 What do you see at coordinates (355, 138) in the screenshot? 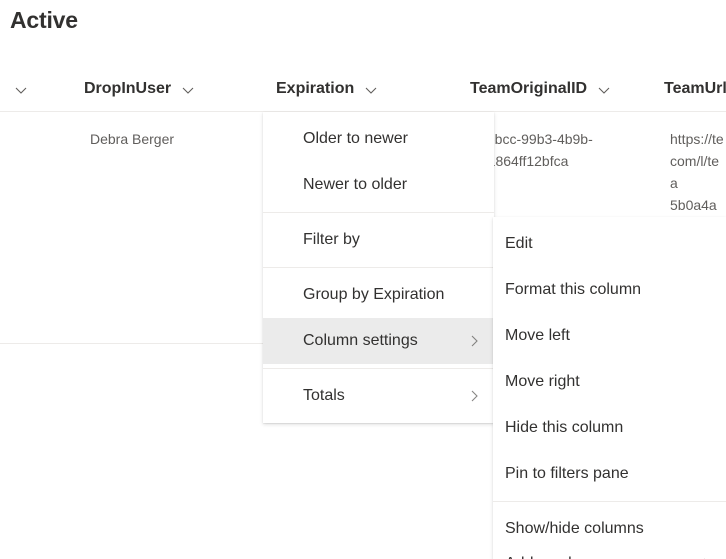
I see `menu-item-label: Older to newer` at bounding box center [355, 138].